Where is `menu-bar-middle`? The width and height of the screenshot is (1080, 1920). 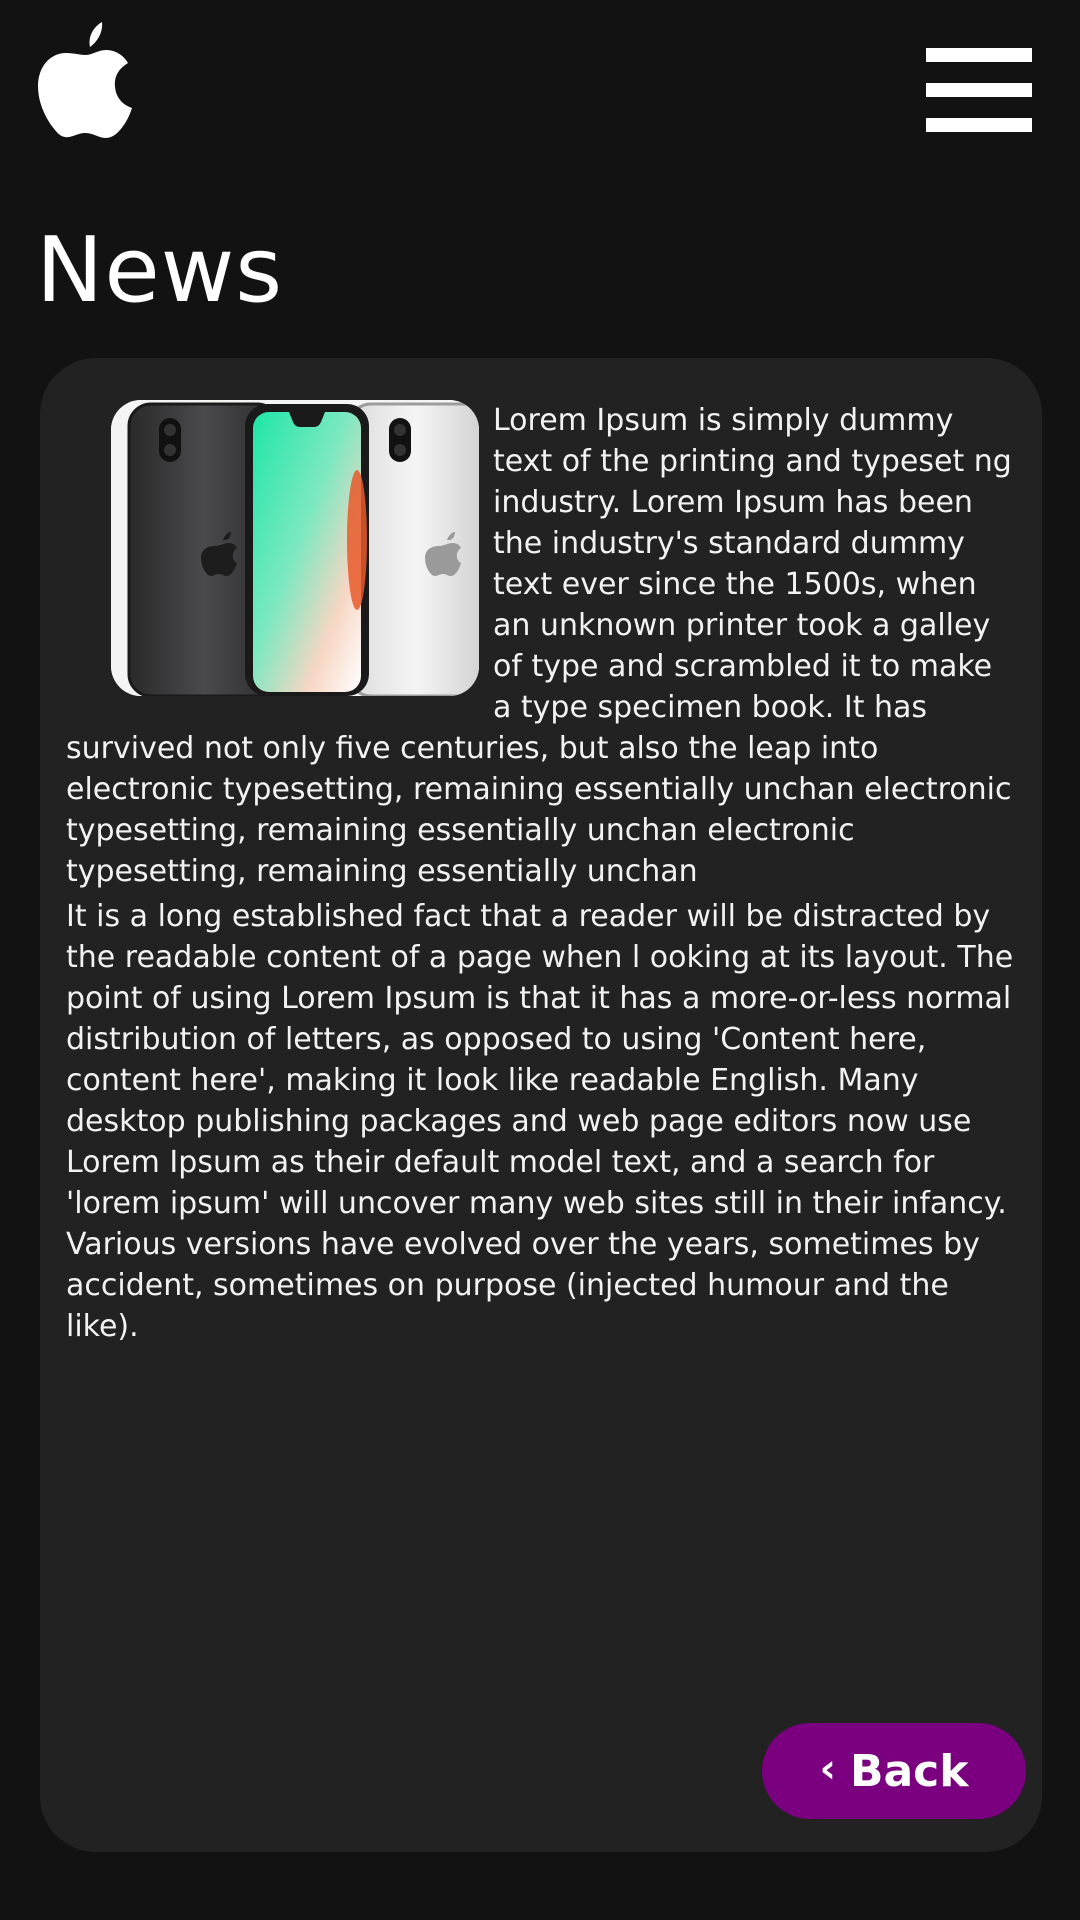 menu-bar-middle is located at coordinates (979, 90).